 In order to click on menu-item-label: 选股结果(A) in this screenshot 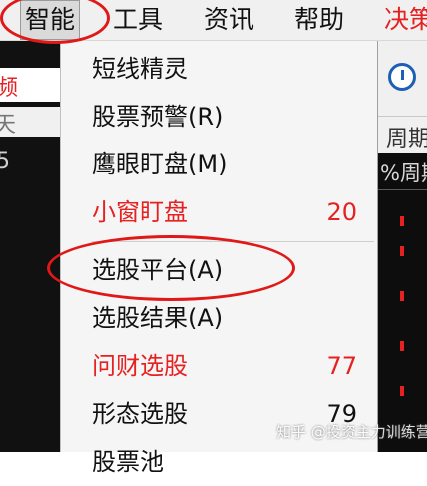, I will do `click(158, 318)`.